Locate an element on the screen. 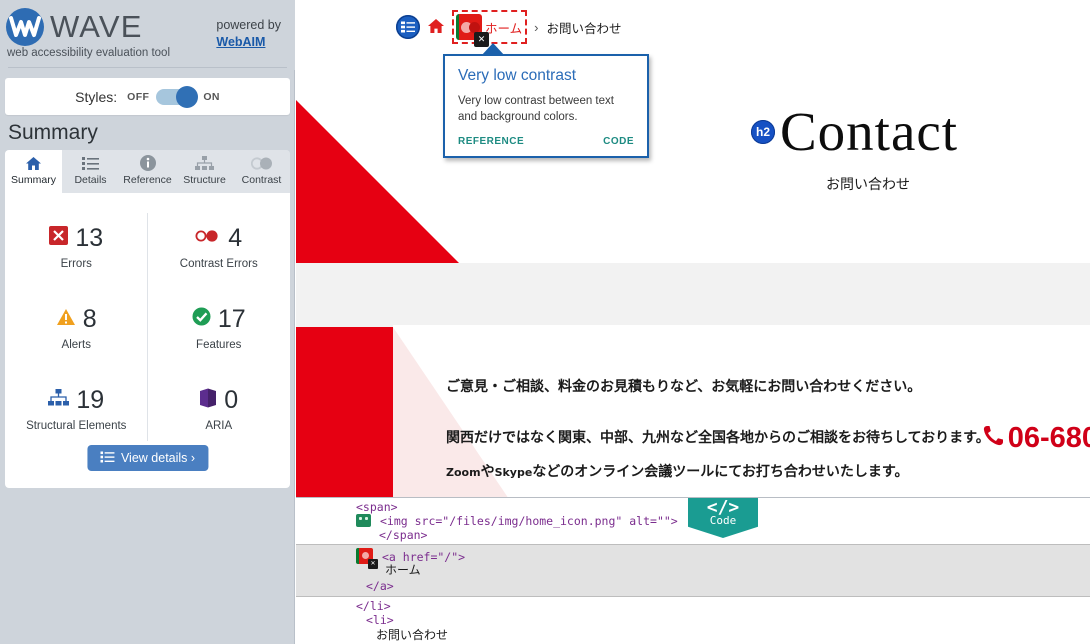 The width and height of the screenshot is (1090, 644). list-icon is located at coordinates (106, 458).